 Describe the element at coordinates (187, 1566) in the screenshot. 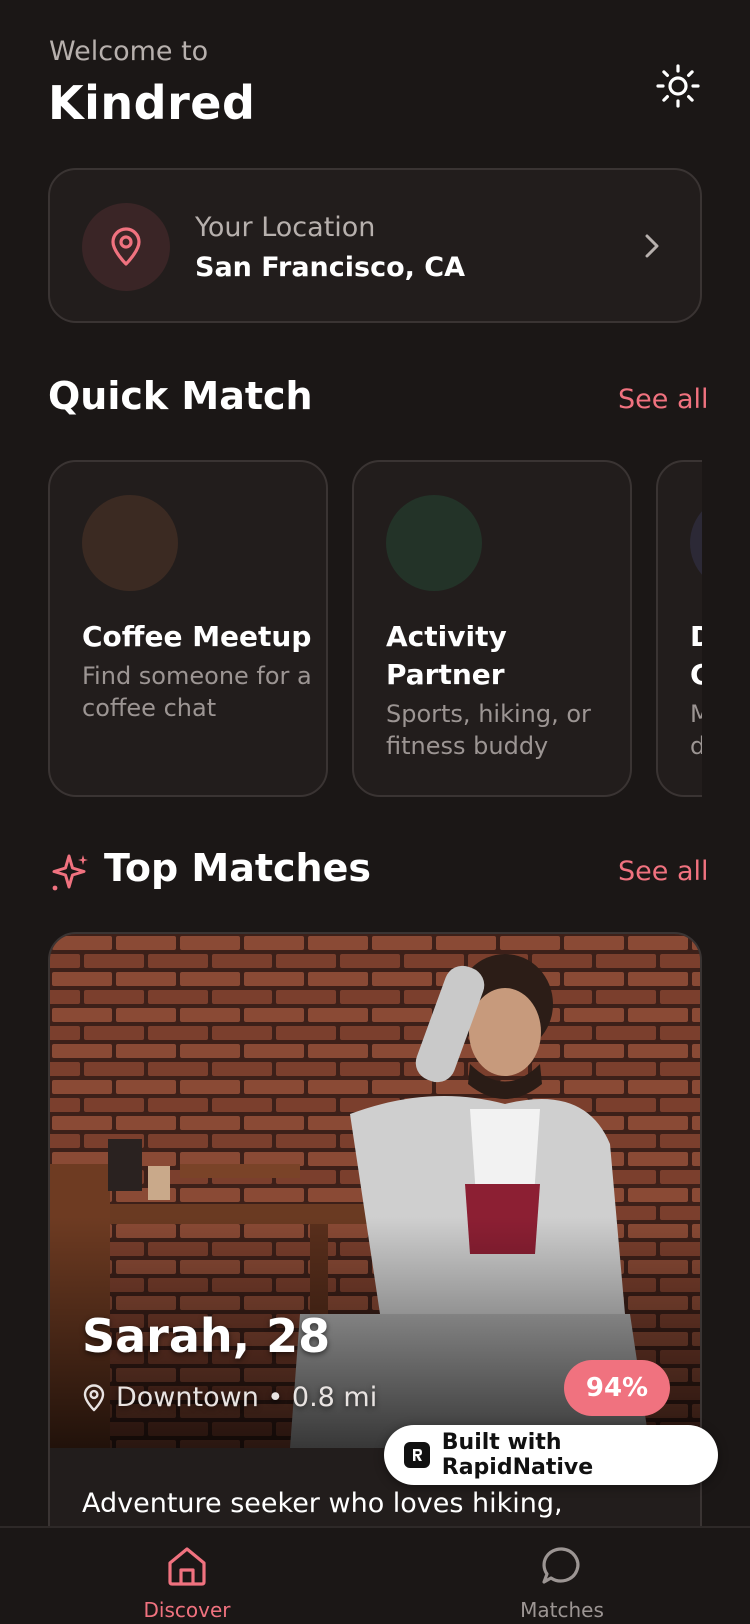

I see `home-icon` at that location.